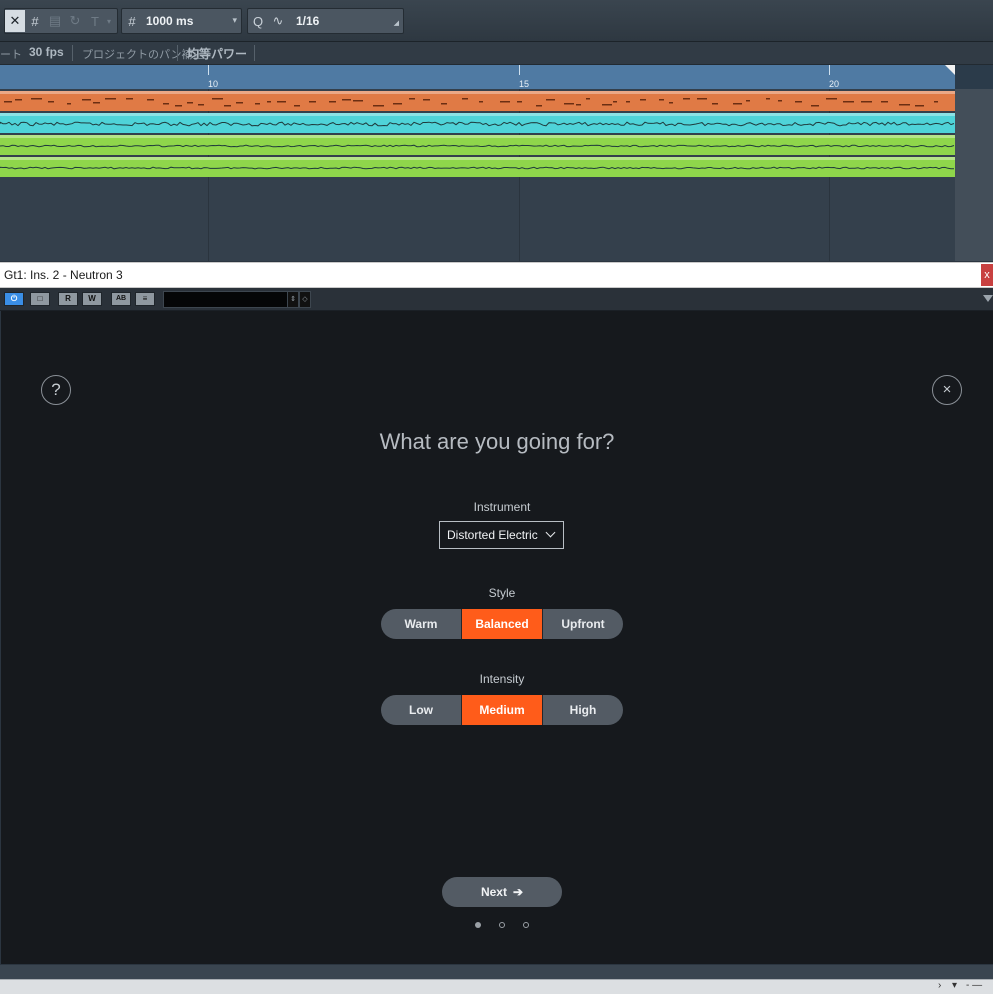 Image resolution: width=993 pixels, height=994 pixels. I want to click on snap-grid-icon: #, so click(35, 21).